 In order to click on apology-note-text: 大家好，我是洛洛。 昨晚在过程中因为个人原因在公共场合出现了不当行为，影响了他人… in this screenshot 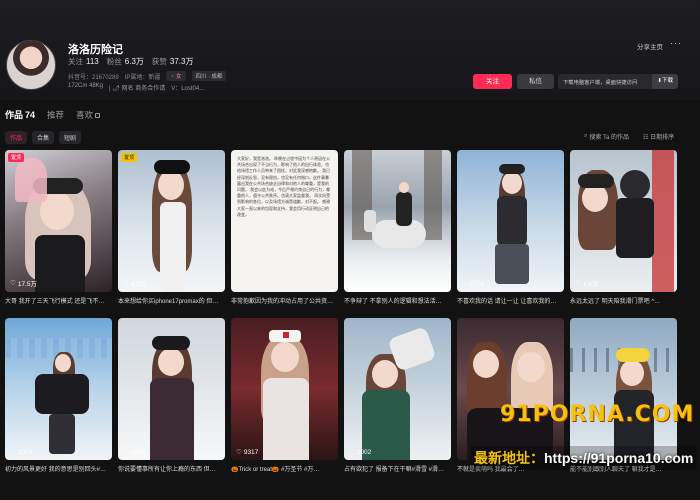, I will do `click(284, 186)`.